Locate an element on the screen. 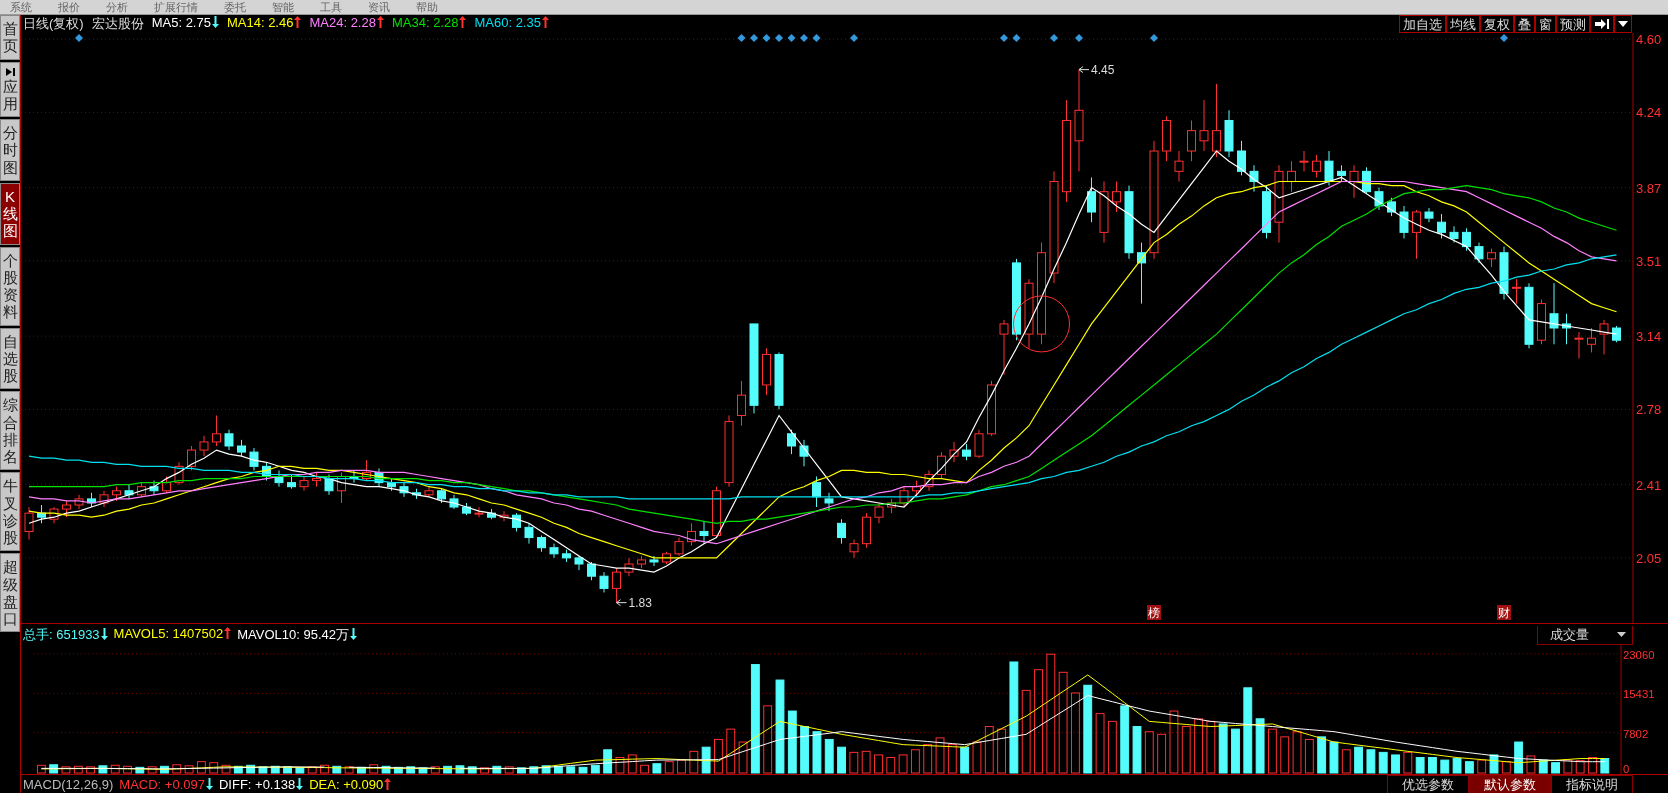 This screenshot has width=1668, height=793. toolbar-button: 均线 is located at coordinates (1463, 24).